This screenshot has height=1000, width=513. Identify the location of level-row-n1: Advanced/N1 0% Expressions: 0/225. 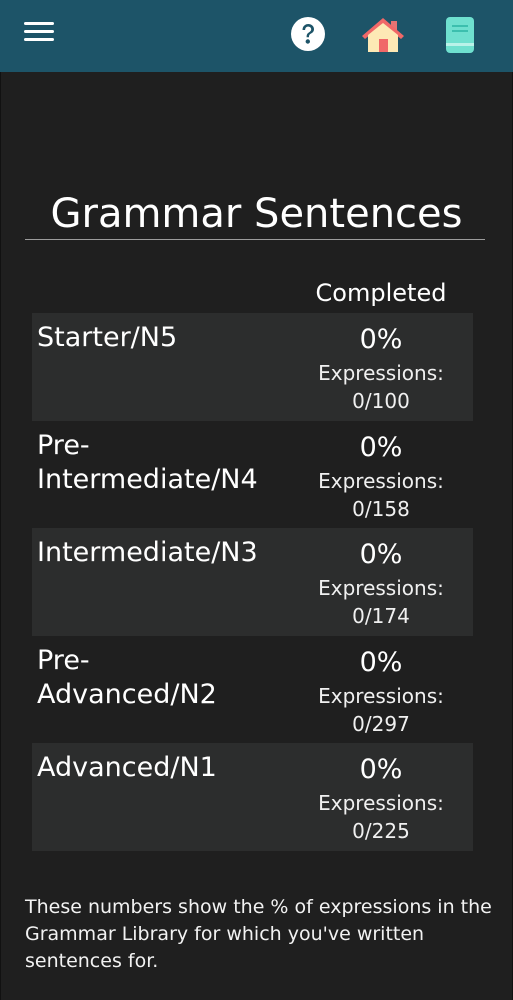
(252, 797).